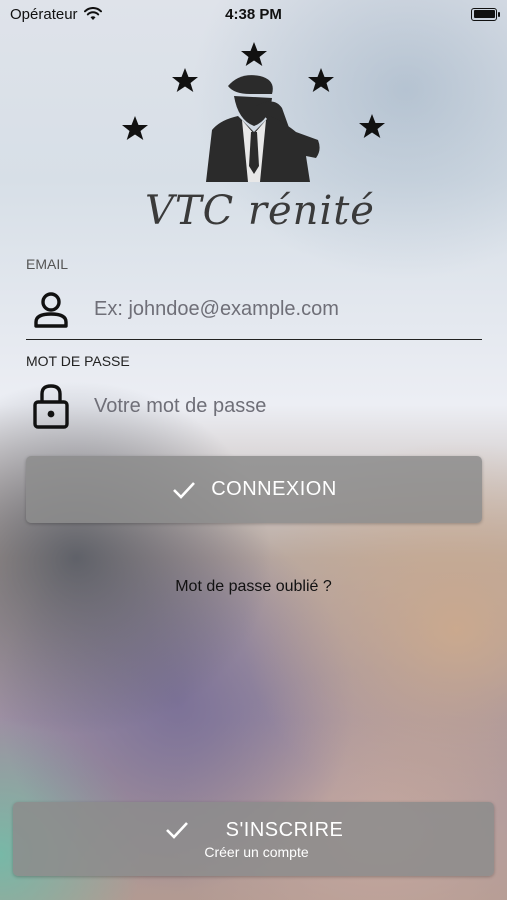 This screenshot has height=900, width=507. What do you see at coordinates (253, 14) in the screenshot?
I see `status-bar: Opérateur 4:38 PM` at bounding box center [253, 14].